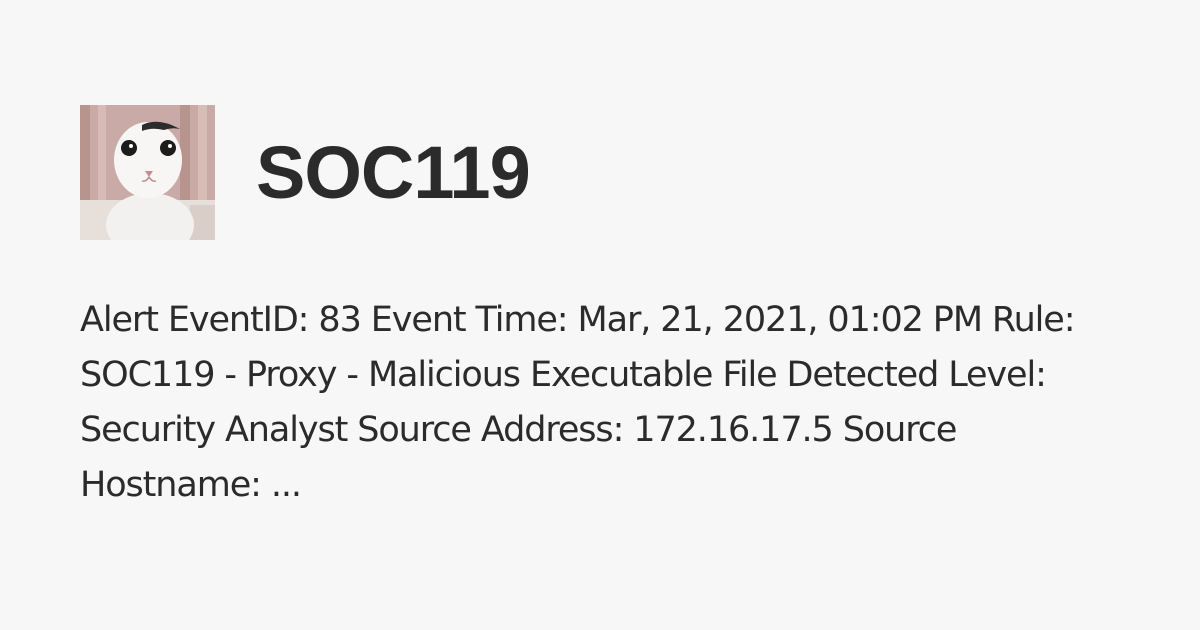 The height and width of the screenshot is (630, 1200). I want to click on white-cat-avatar-icon, so click(147, 172).